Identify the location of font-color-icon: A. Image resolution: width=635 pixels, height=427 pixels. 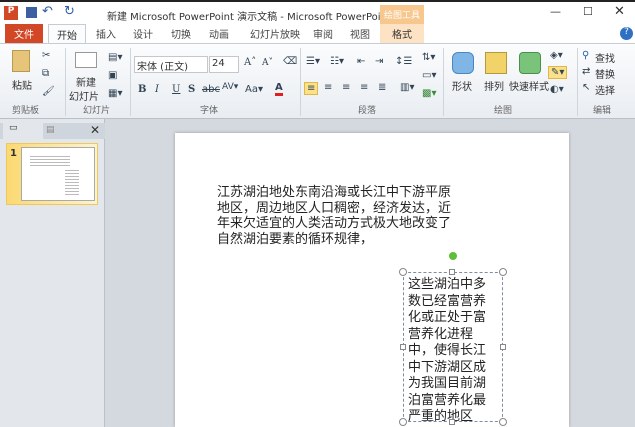
(279, 89).